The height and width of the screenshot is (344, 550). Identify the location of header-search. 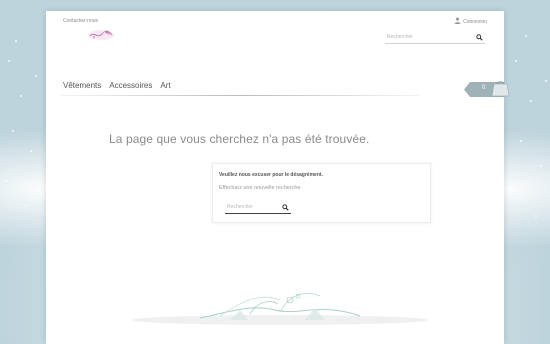
(435, 37).